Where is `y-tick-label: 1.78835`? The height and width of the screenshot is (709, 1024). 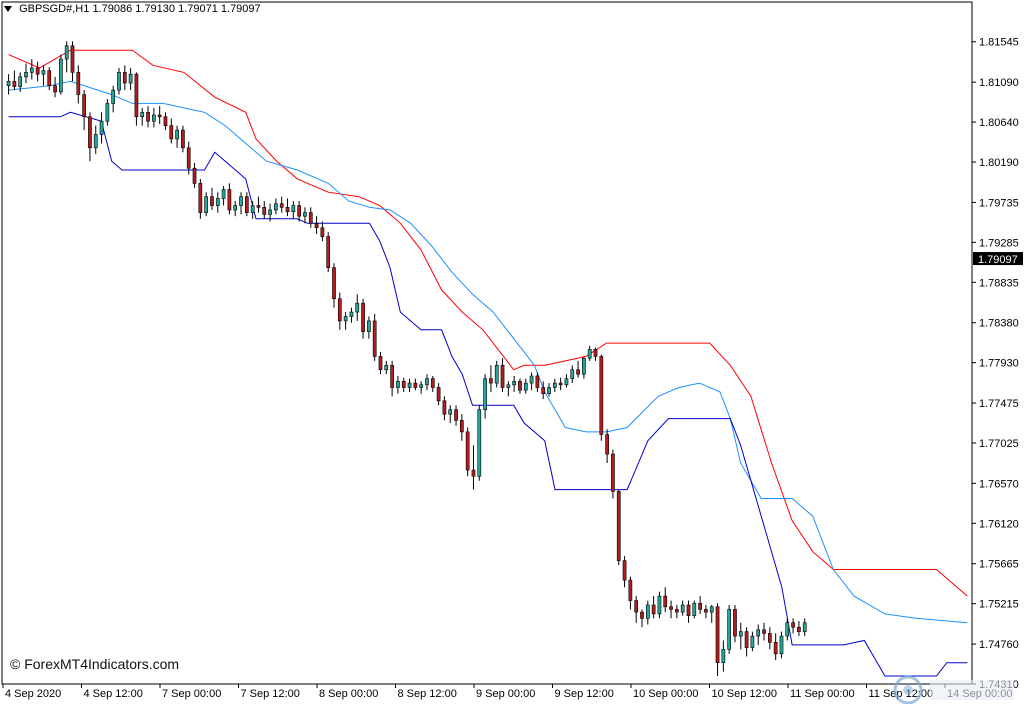
y-tick-label: 1.78835 is located at coordinates (999, 283).